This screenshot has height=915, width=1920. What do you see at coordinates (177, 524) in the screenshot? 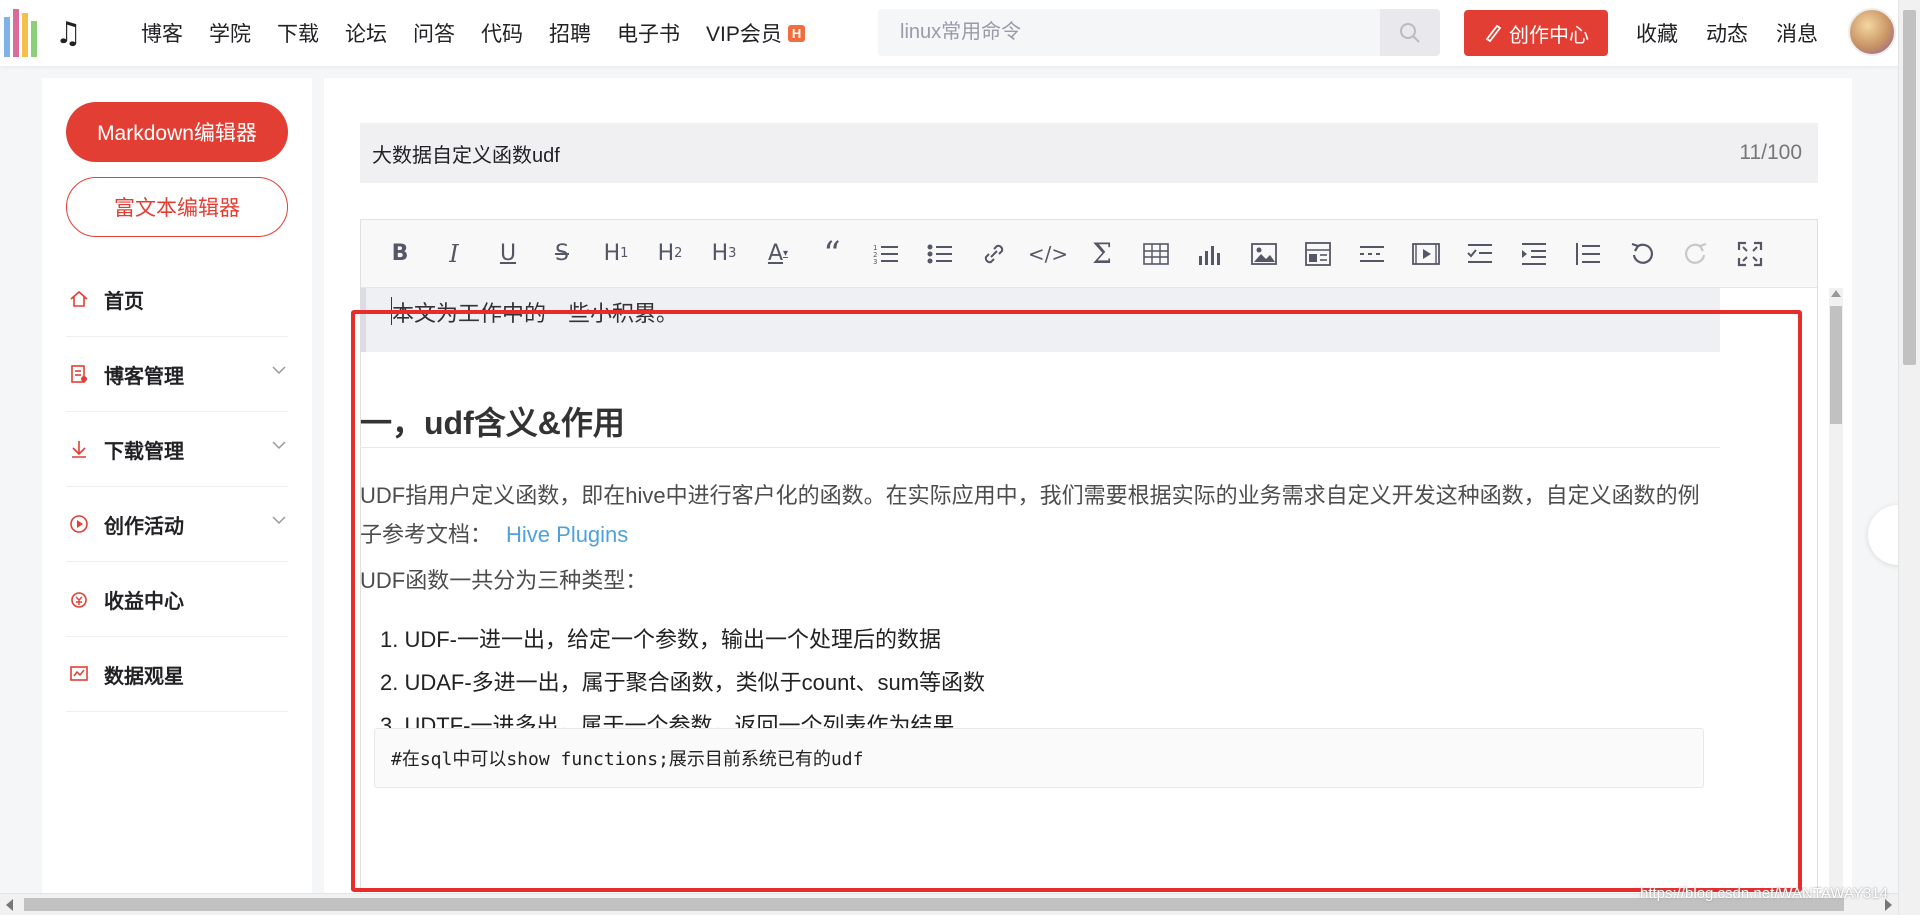
I see `sidebar-item-activity: 创作活动` at bounding box center [177, 524].